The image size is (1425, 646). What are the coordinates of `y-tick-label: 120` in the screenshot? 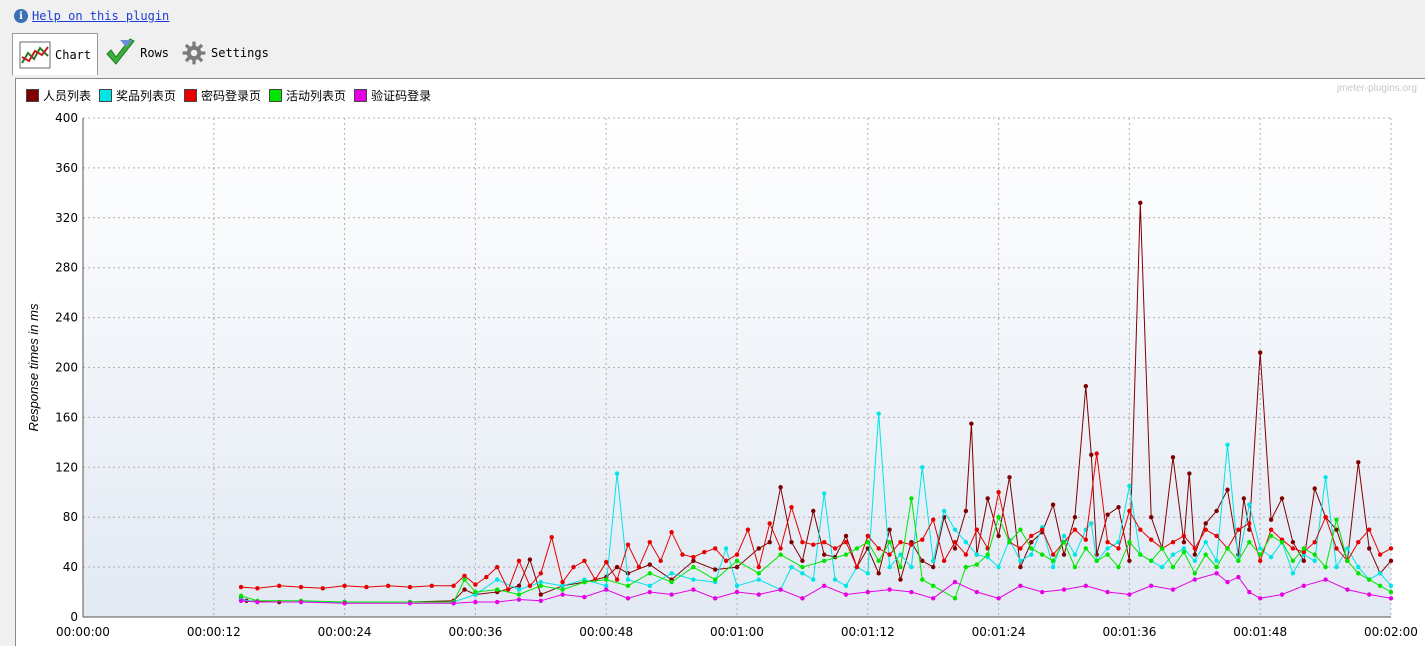 It's located at (66, 467).